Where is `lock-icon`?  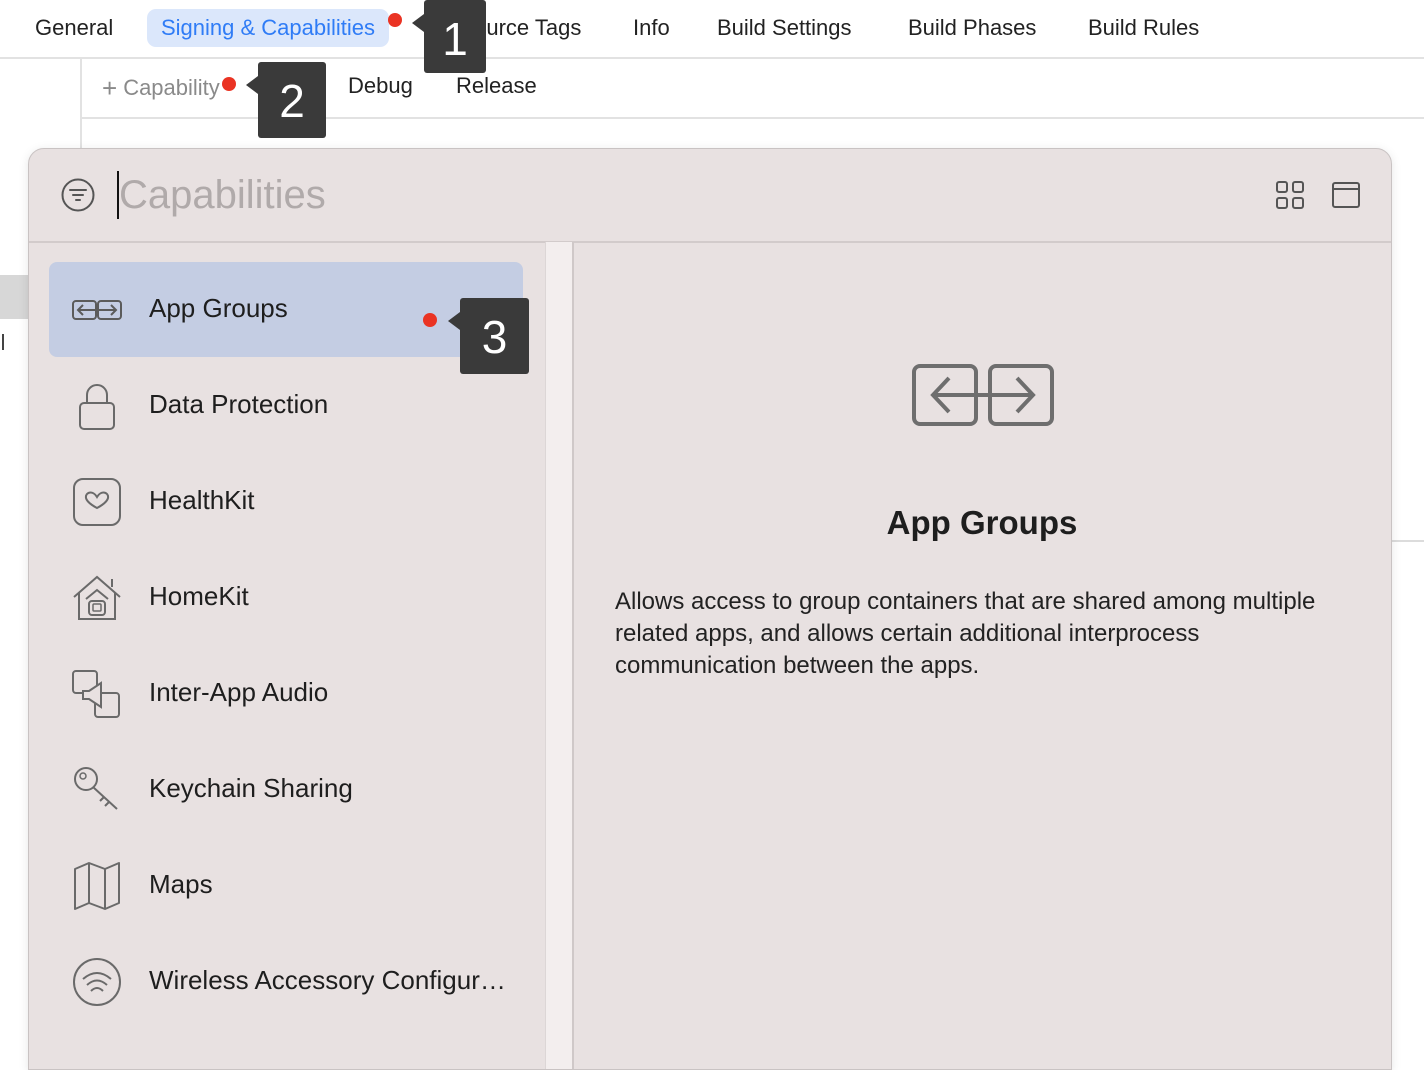 lock-icon is located at coordinates (97, 407).